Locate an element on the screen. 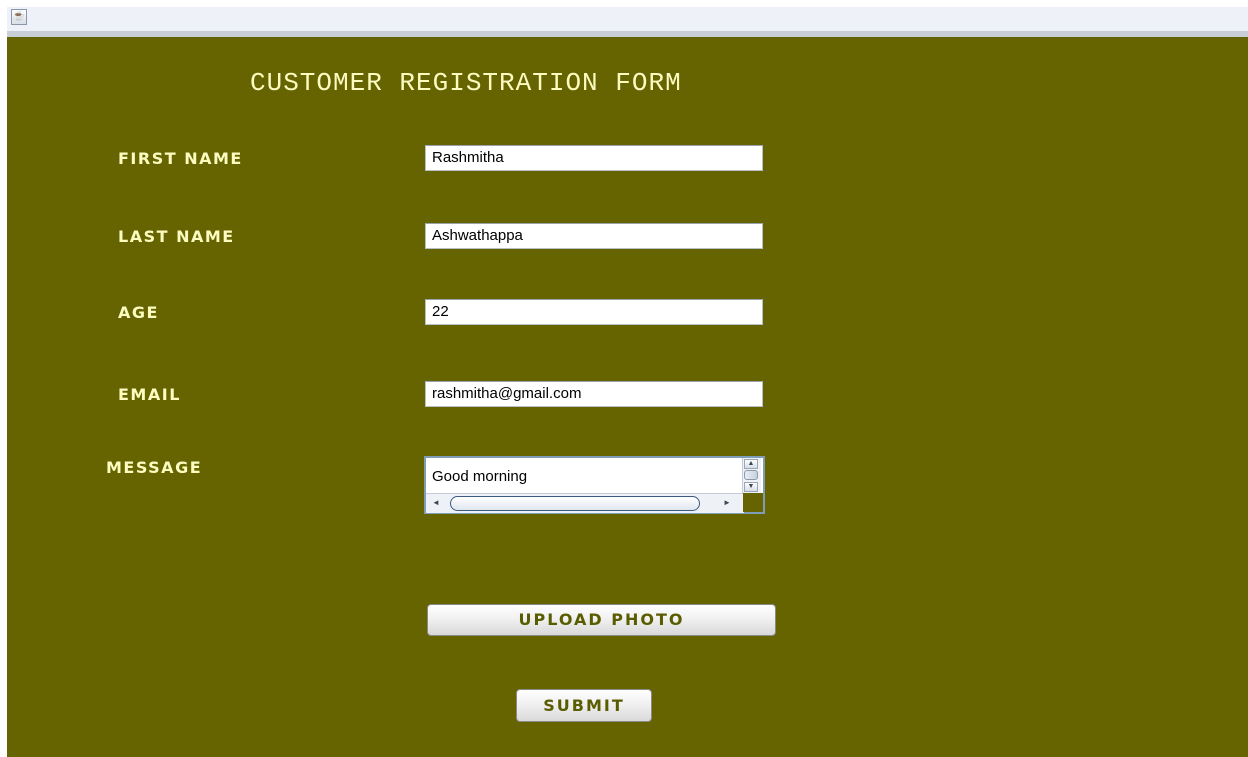  scroll-up-icon: ▲ is located at coordinates (751, 464).